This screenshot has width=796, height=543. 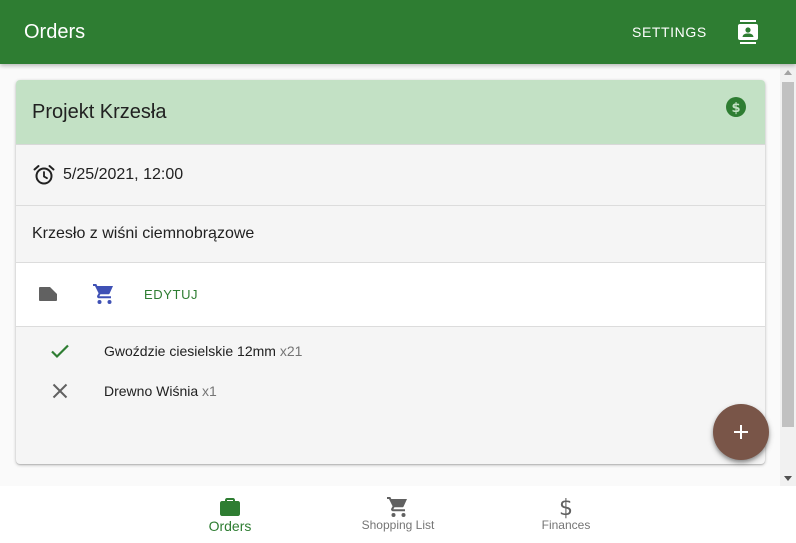 I want to click on dollar-icon: $, so click(x=566, y=507).